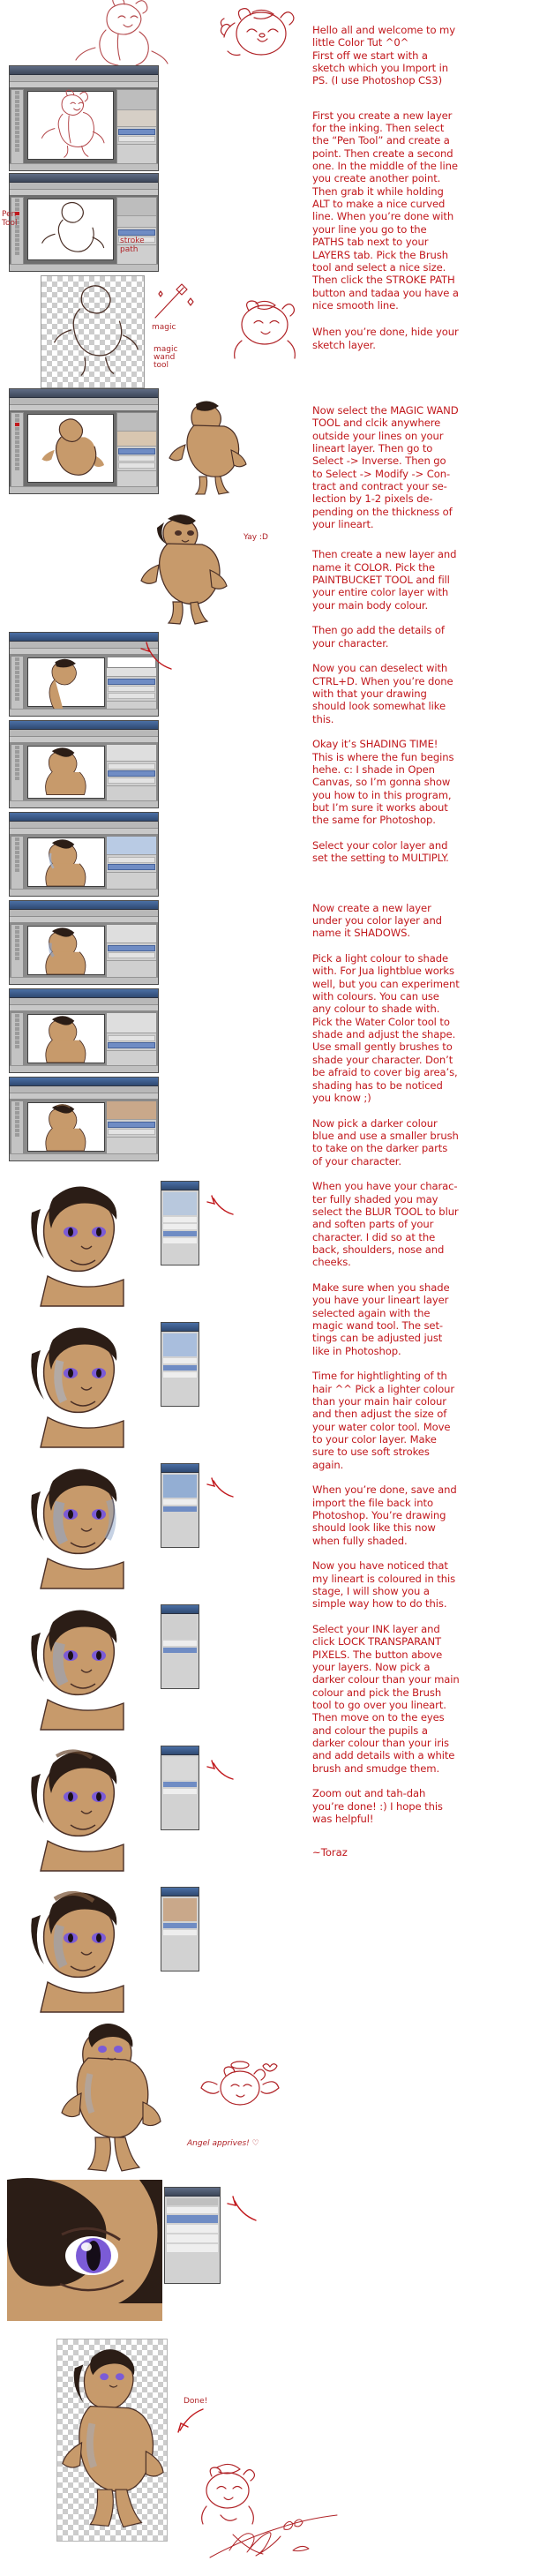 The width and height of the screenshot is (547, 2576). I want to click on path-row, so click(136, 232).